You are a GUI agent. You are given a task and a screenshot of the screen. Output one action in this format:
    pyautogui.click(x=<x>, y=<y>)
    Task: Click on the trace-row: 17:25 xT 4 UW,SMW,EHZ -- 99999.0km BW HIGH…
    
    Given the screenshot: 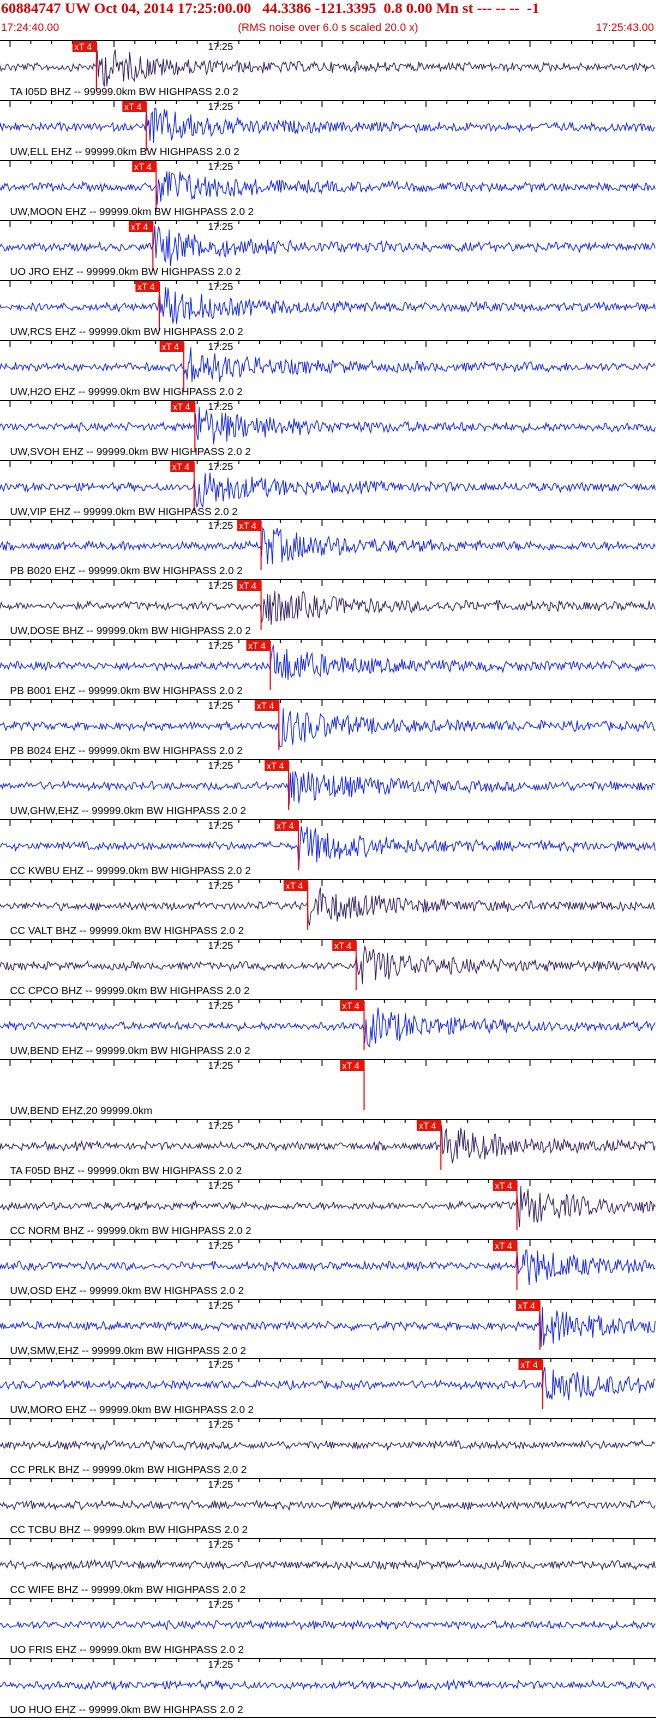 What is the action you would take?
    pyautogui.click(x=328, y=1328)
    